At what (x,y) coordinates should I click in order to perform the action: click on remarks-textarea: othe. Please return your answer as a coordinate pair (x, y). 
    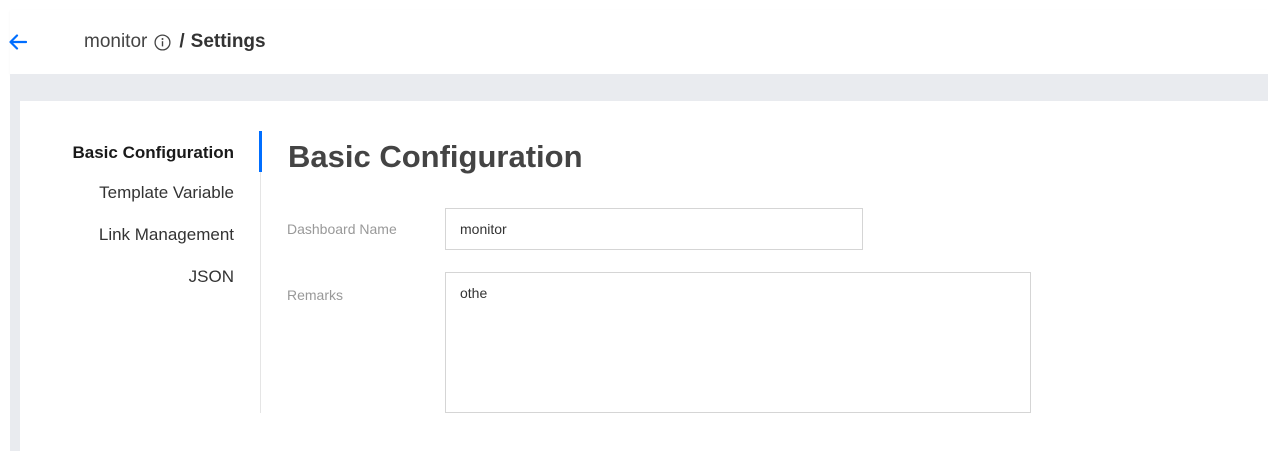
    Looking at the image, I should click on (738, 342).